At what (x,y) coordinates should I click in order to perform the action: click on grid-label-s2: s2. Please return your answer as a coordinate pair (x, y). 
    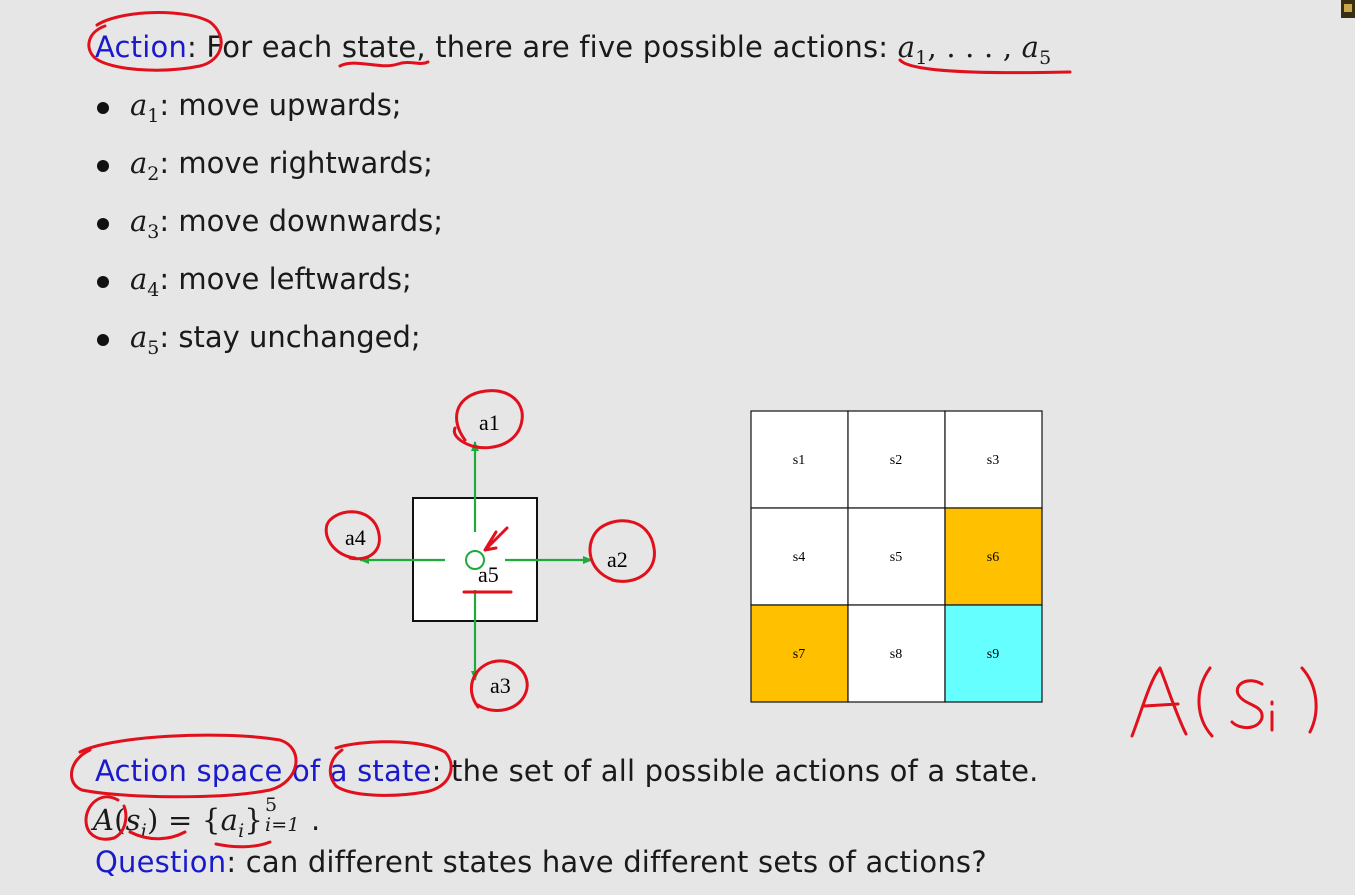
    Looking at the image, I should click on (896, 460).